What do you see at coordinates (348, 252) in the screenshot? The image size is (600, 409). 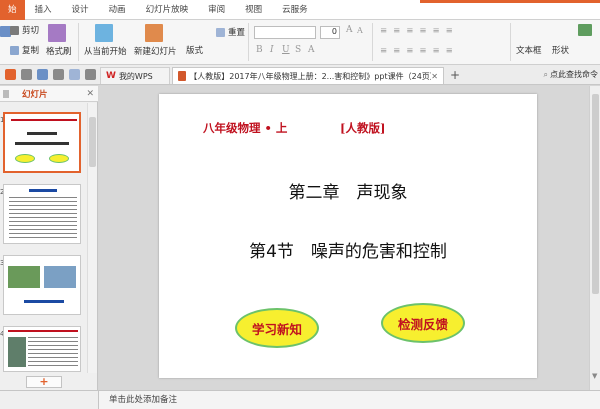 I see `slide-section-title: 第4节 噪声的危害和控制` at bounding box center [348, 252].